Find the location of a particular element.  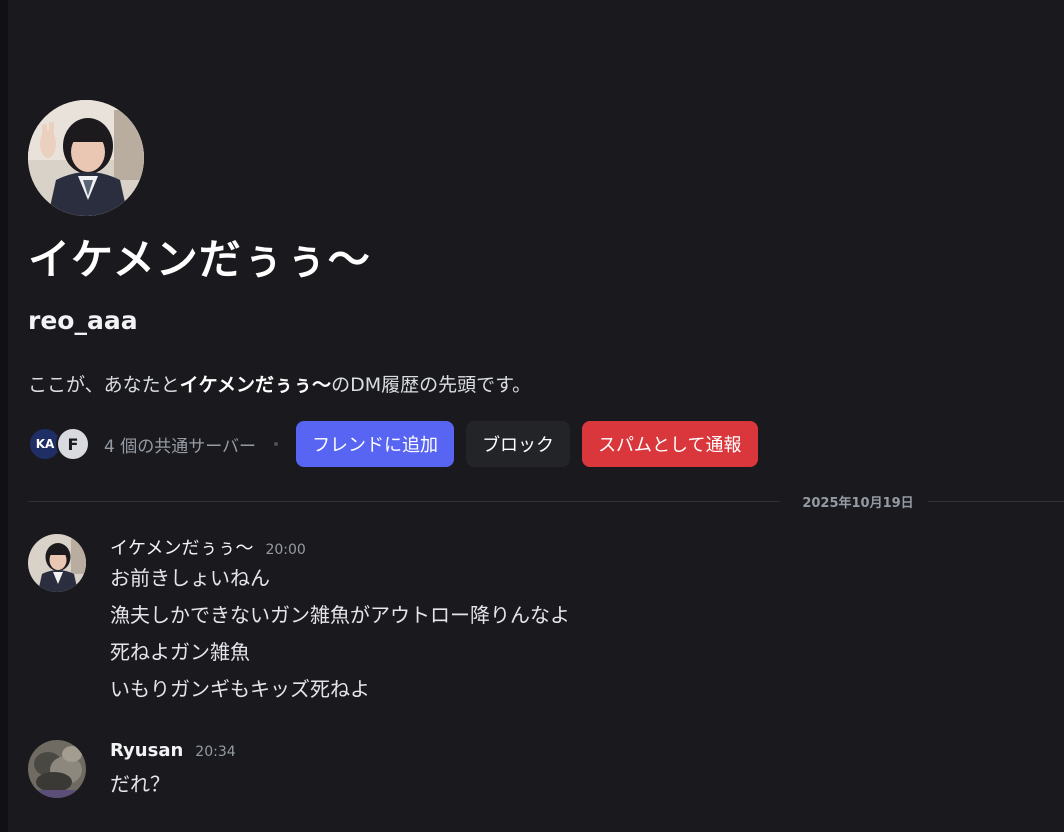

report-spam-button: スパムとして通報 is located at coordinates (670, 444).